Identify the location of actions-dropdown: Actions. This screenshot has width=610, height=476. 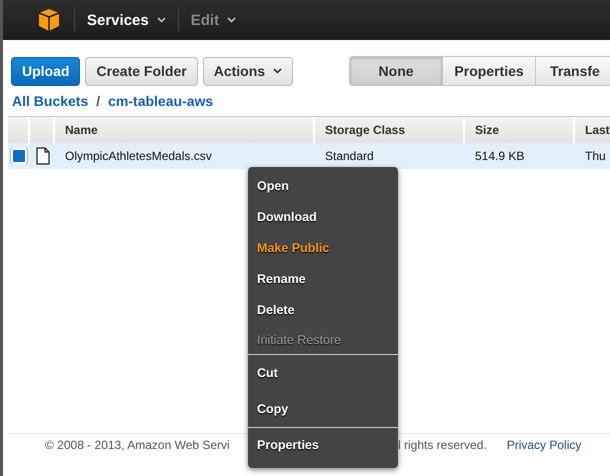
(248, 71).